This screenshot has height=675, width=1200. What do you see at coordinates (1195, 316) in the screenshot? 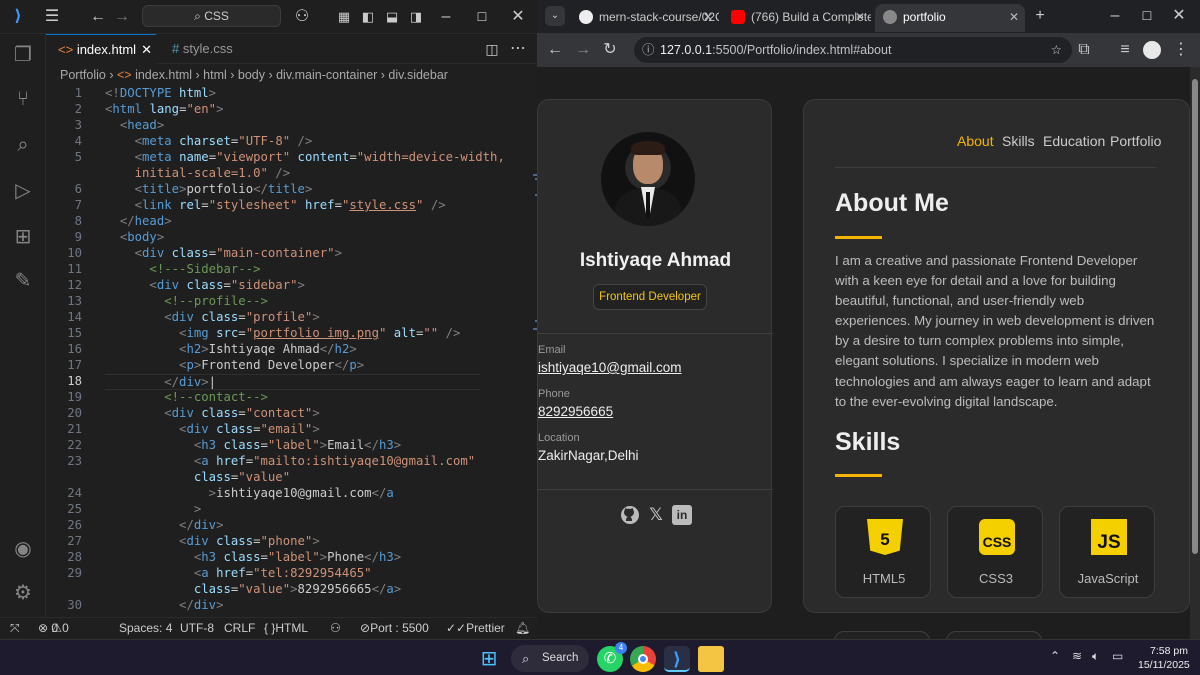
I see `scrollbar-thumb` at bounding box center [1195, 316].